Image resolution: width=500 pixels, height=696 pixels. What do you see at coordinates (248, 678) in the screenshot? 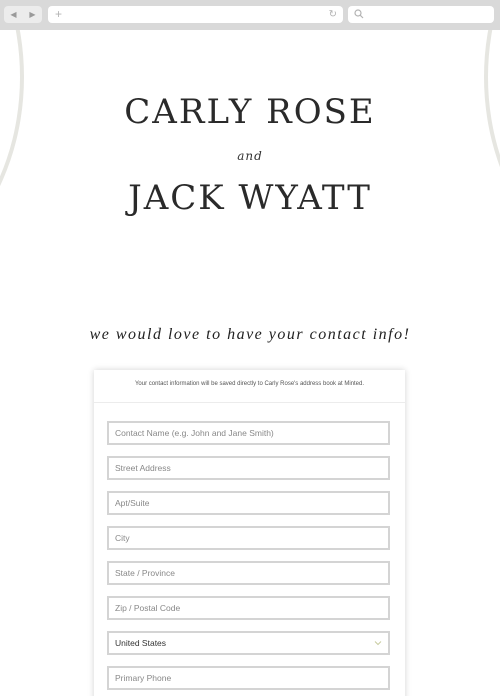
I see `primary-phone-field: Primary Phone` at bounding box center [248, 678].